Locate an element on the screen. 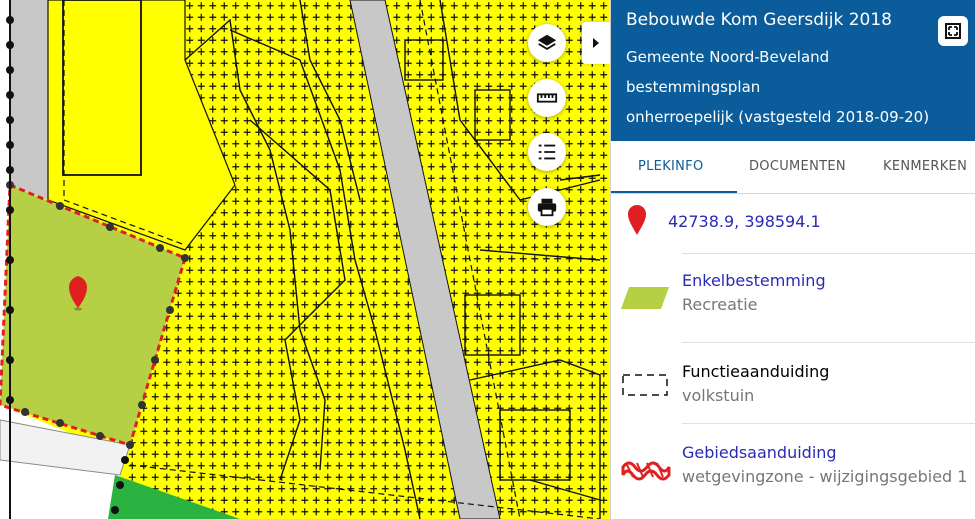 The height and width of the screenshot is (519, 975). item-subtitle: wetgevingzone - wijzigingsgebied 1 is located at coordinates (825, 476).